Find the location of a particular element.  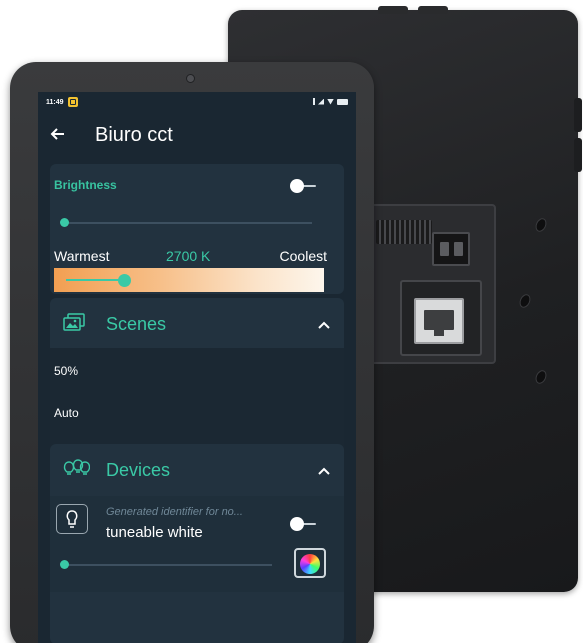

scenes-title: Scenes is located at coordinates (136, 324).